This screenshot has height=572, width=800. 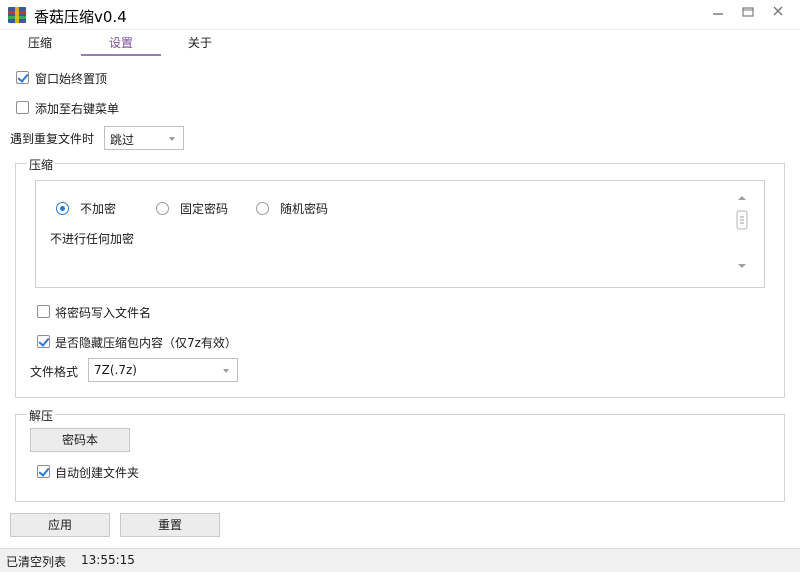 What do you see at coordinates (103, 313) in the screenshot?
I see `write-password-label: 将密码写入文件名` at bounding box center [103, 313].